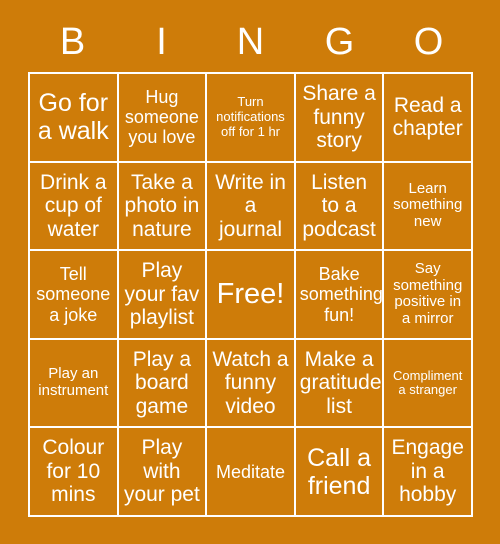  I want to click on bingo-cell-label: Learn something new, so click(428, 205).